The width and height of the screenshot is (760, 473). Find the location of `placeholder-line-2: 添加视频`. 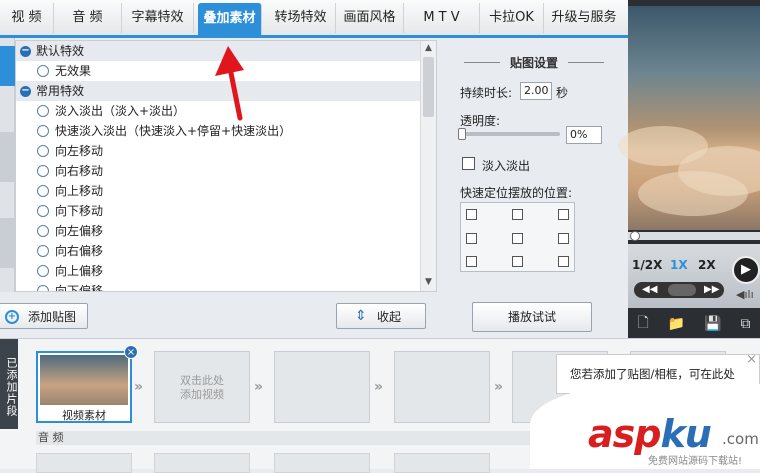

placeholder-line-2: 添加视频 is located at coordinates (202, 394).